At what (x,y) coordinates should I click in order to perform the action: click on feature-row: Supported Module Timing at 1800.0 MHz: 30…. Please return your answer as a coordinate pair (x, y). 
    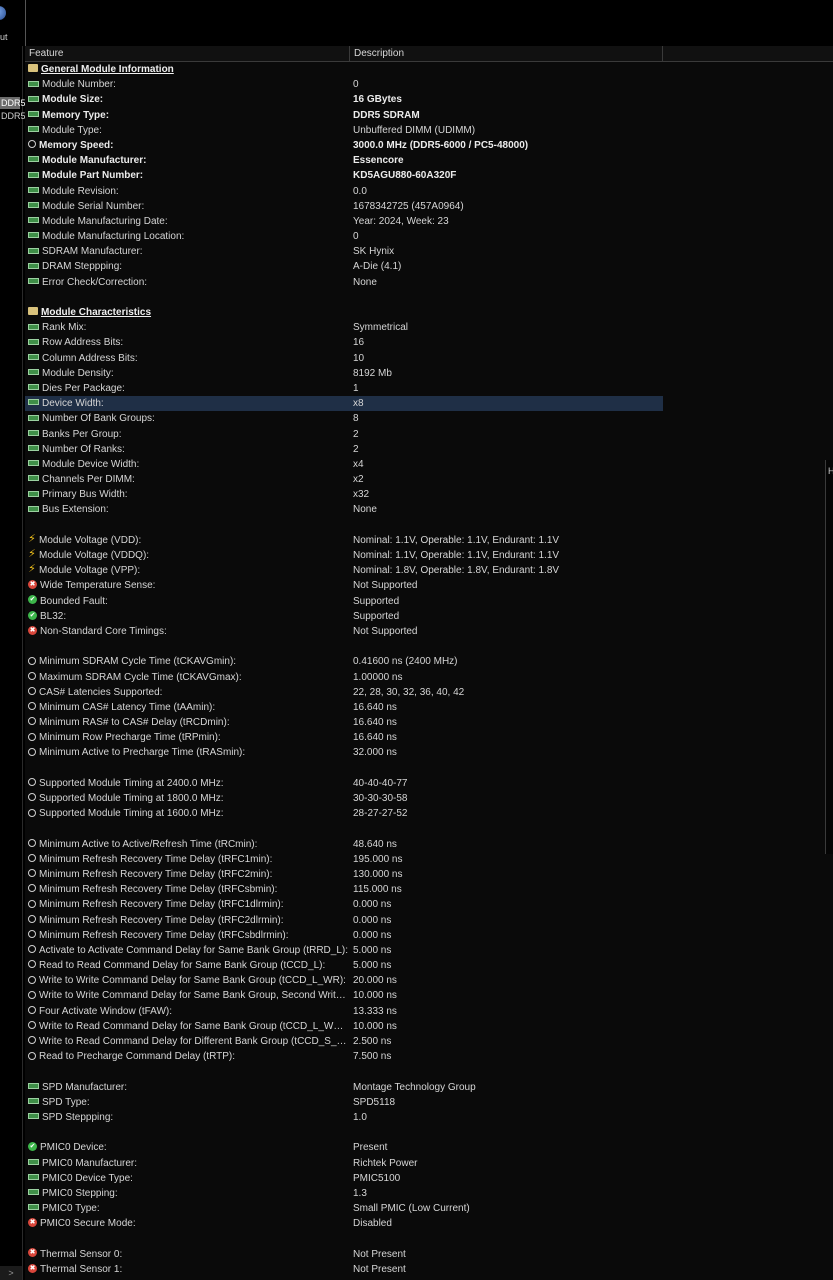
    Looking at the image, I should click on (344, 798).